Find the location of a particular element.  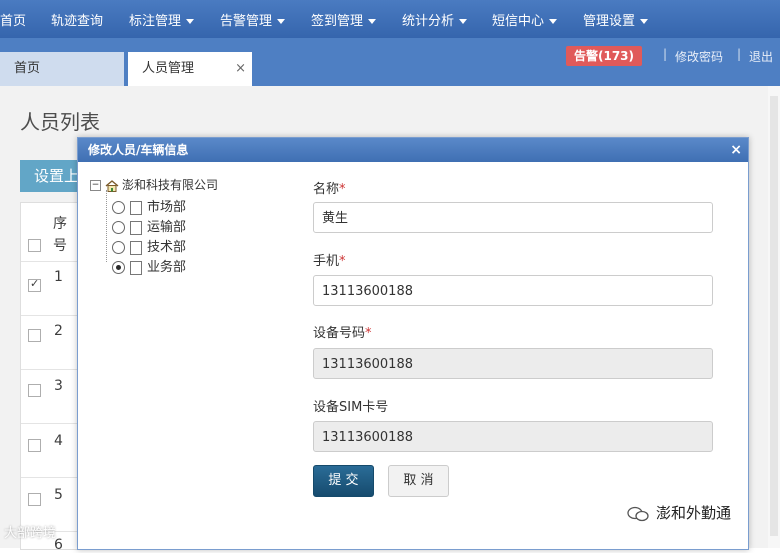

tab-personnel: 人员管理 × is located at coordinates (190, 69).